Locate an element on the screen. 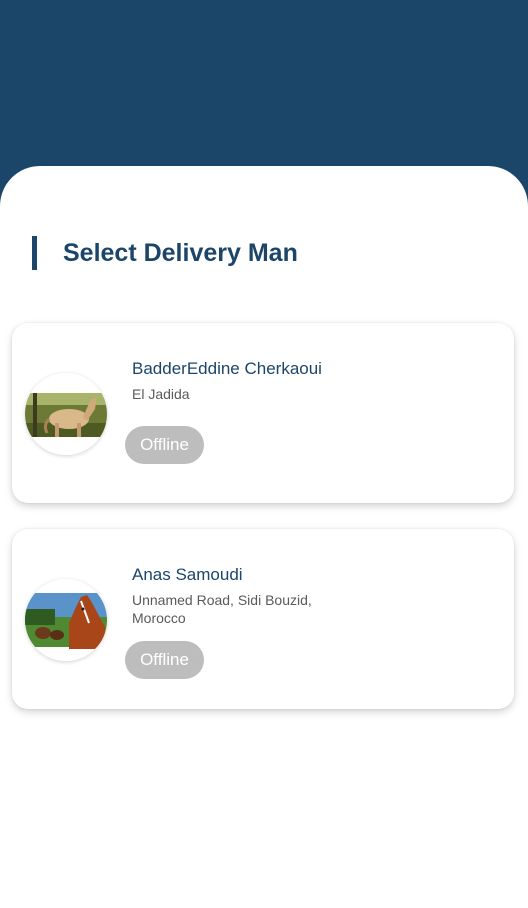 The image size is (528, 908). title-accent-bar is located at coordinates (34, 253).